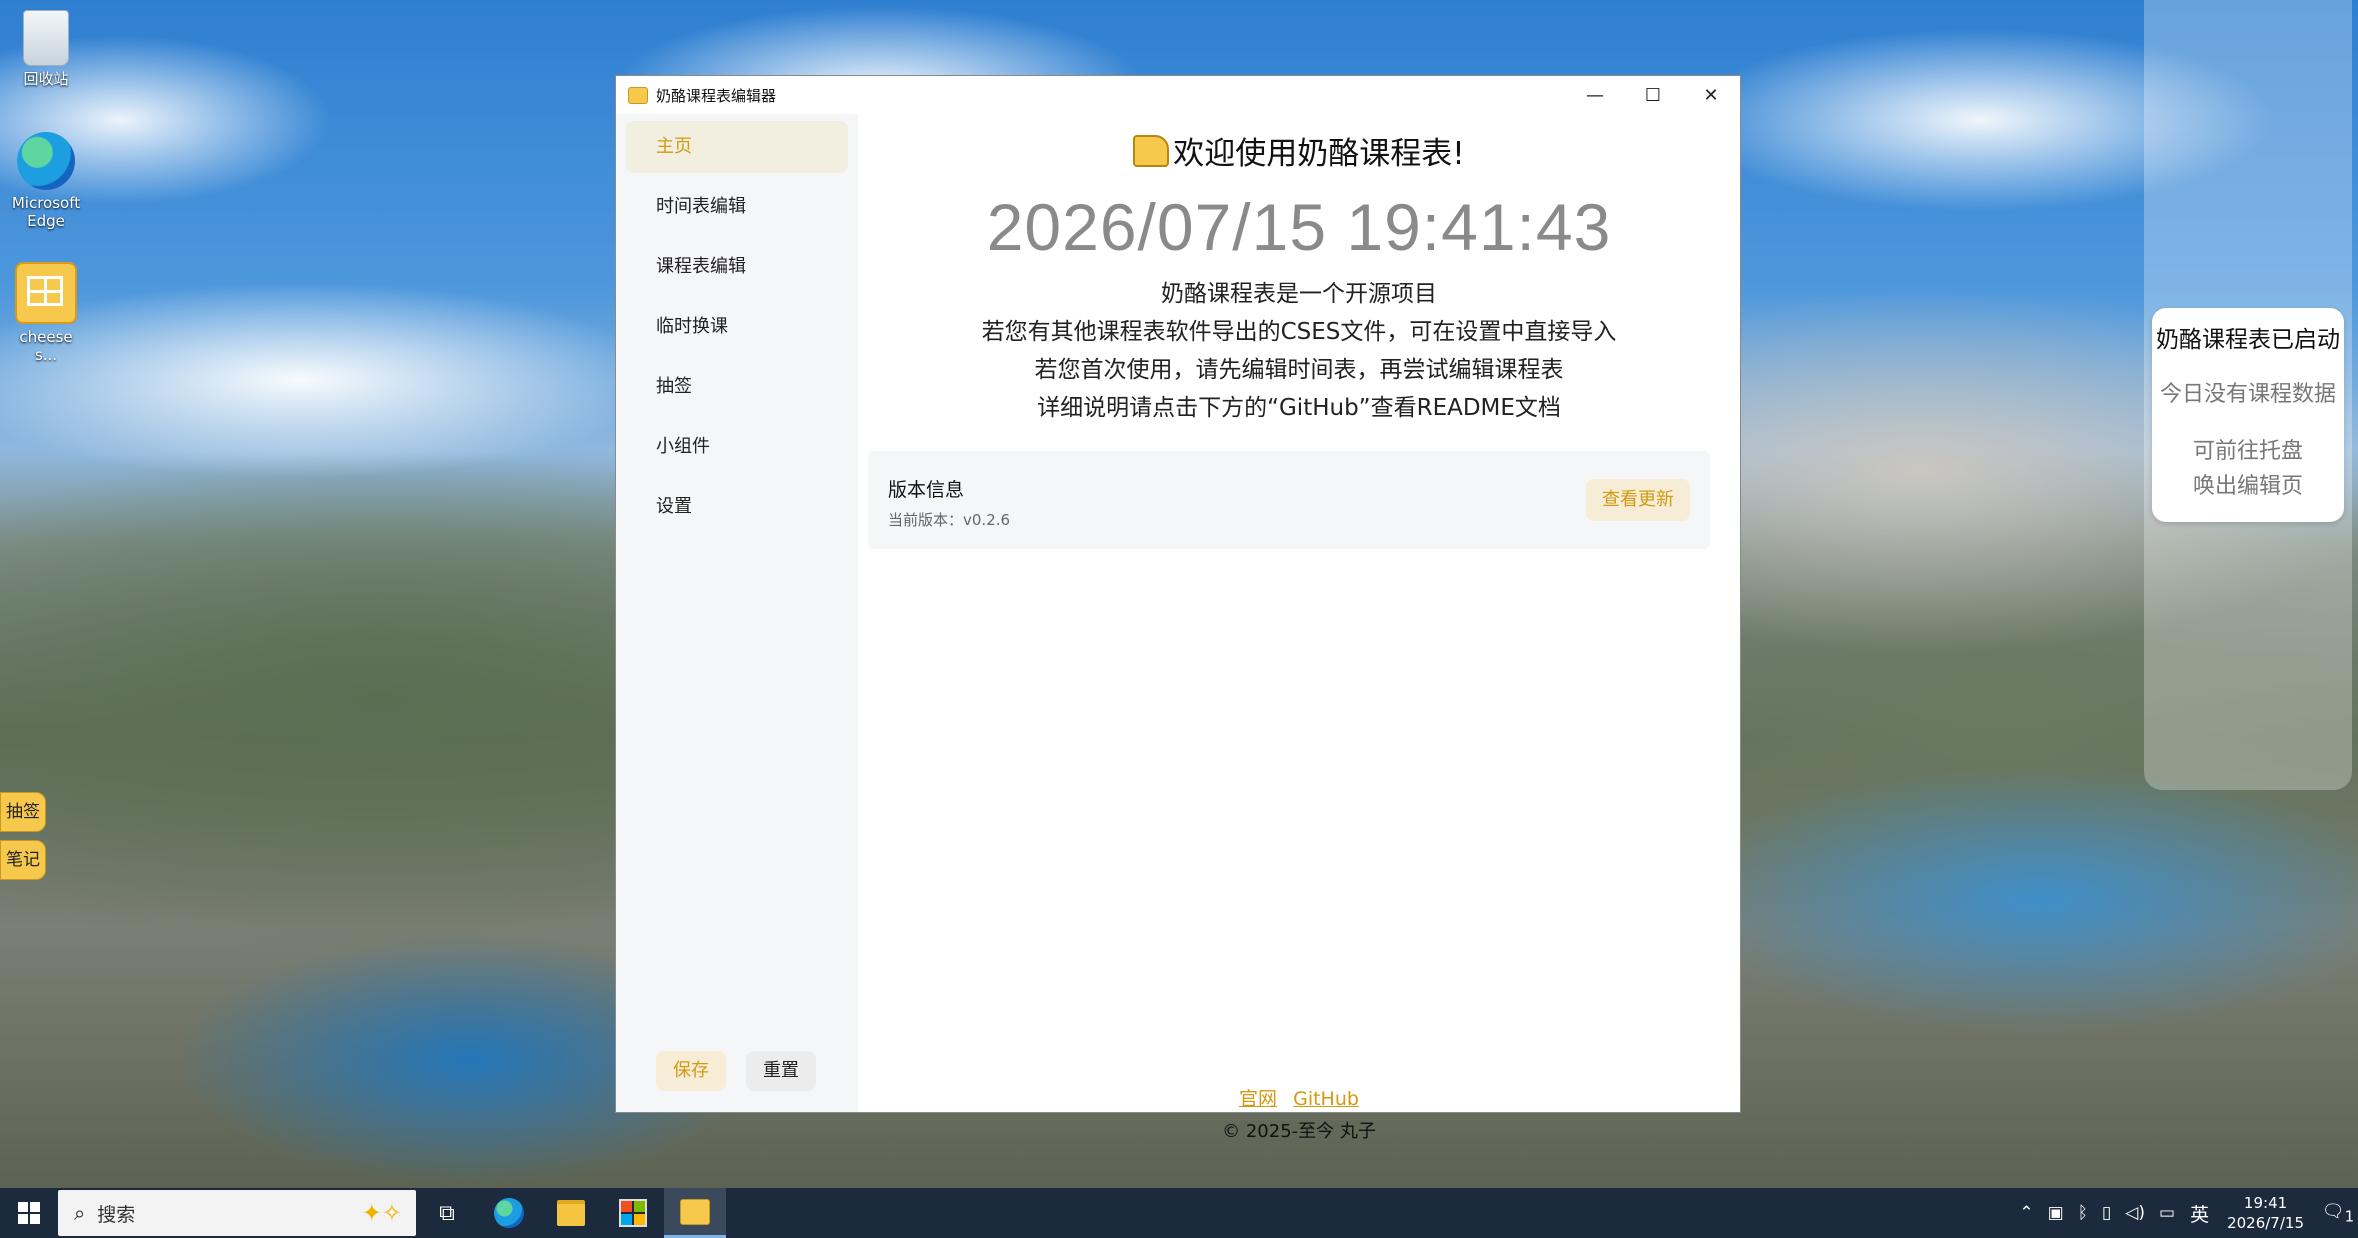 The height and width of the screenshot is (1238, 2358). Describe the element at coordinates (2265, 1203) in the screenshot. I see `tray-time: 19:41` at that location.